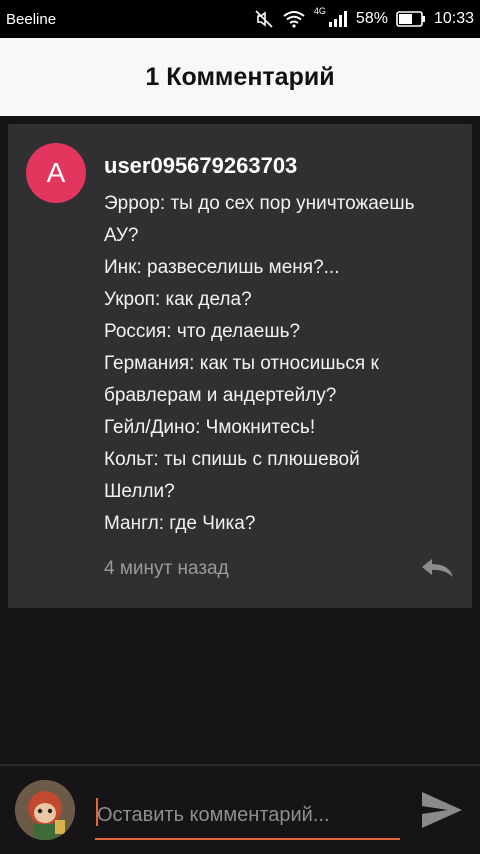  Describe the element at coordinates (264, 19) in the screenshot. I see `mute-icon` at that location.